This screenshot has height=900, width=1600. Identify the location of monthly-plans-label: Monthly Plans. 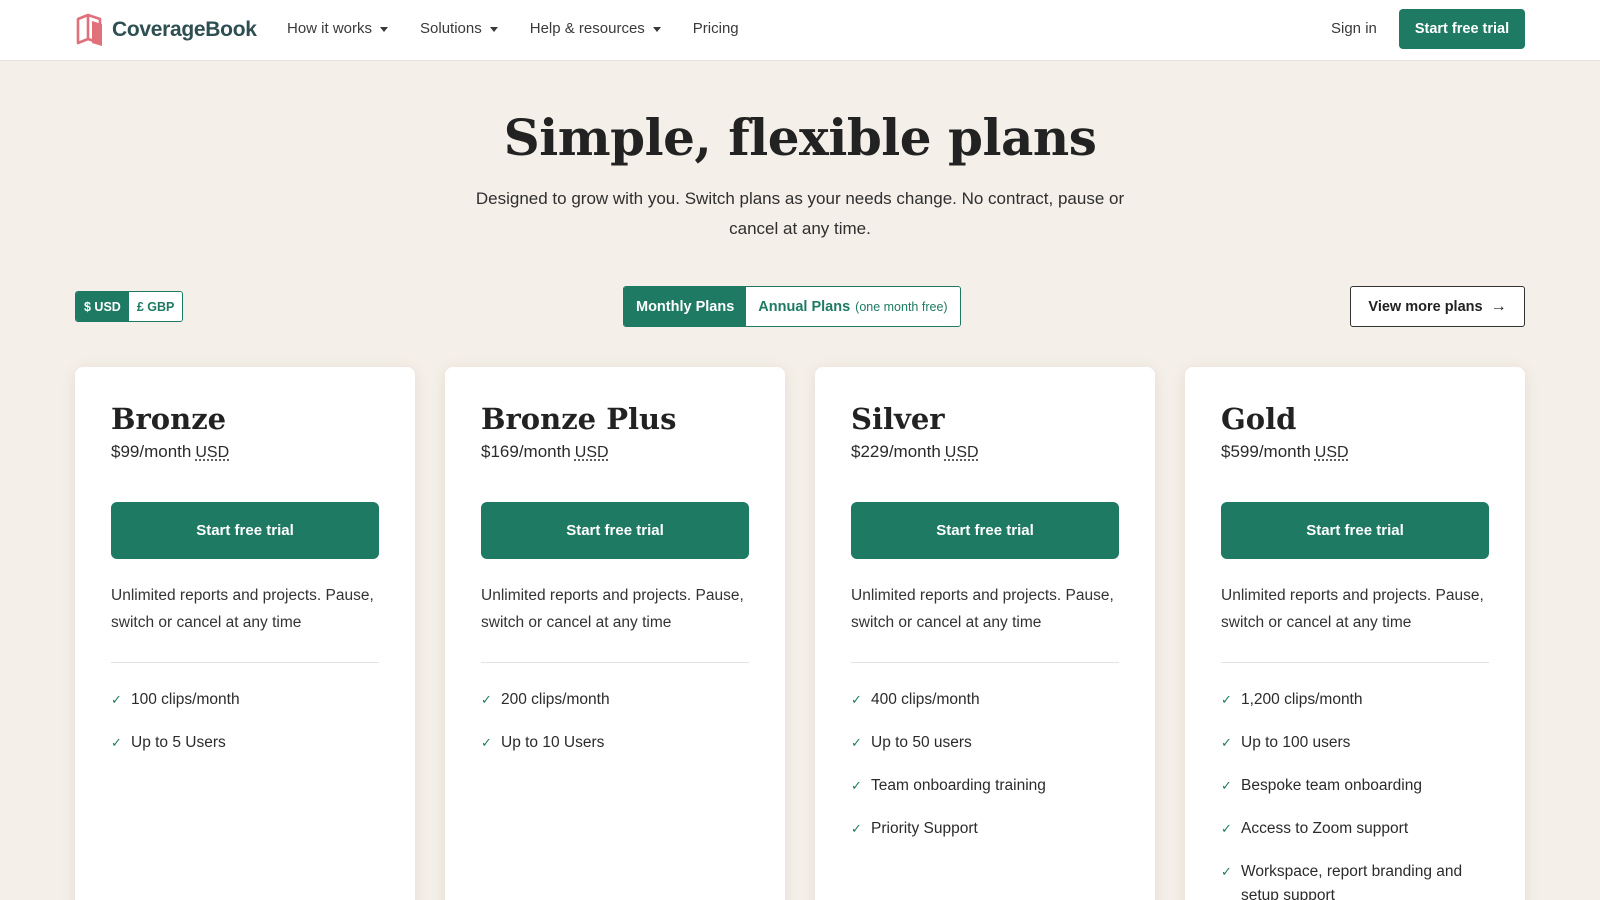
(685, 306).